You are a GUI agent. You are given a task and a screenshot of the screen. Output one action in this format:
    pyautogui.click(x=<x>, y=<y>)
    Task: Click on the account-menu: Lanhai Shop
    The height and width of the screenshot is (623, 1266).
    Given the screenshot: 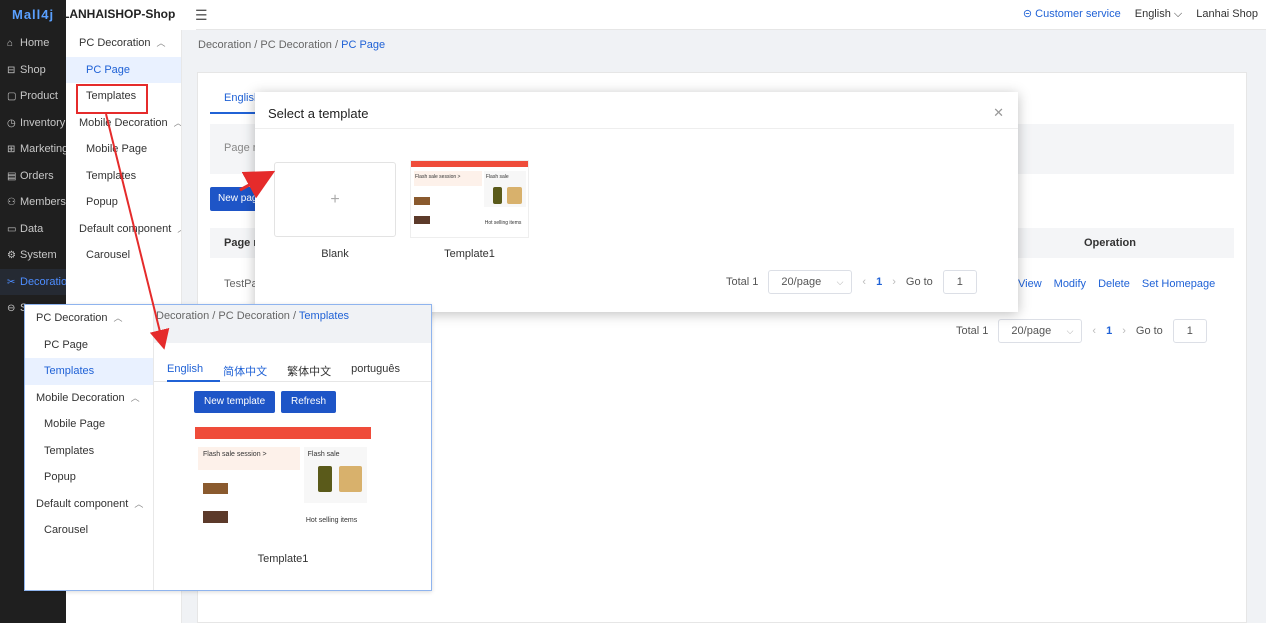 What is the action you would take?
    pyautogui.click(x=1227, y=14)
    